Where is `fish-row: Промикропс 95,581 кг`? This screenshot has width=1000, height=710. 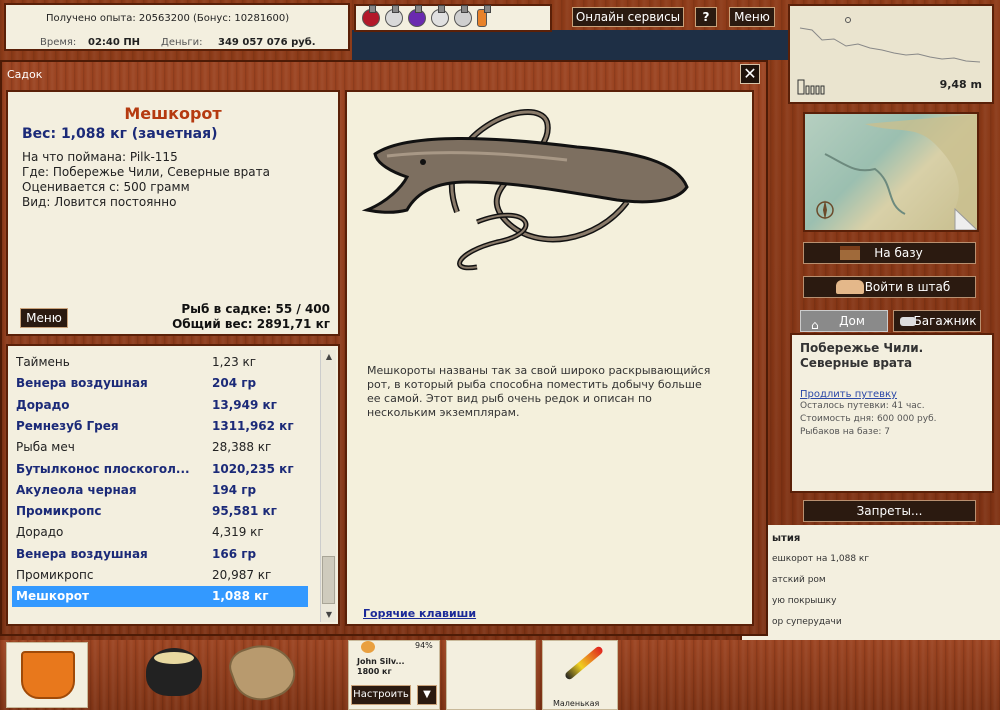 fish-row: Промикропс 95,581 кг is located at coordinates (160, 511).